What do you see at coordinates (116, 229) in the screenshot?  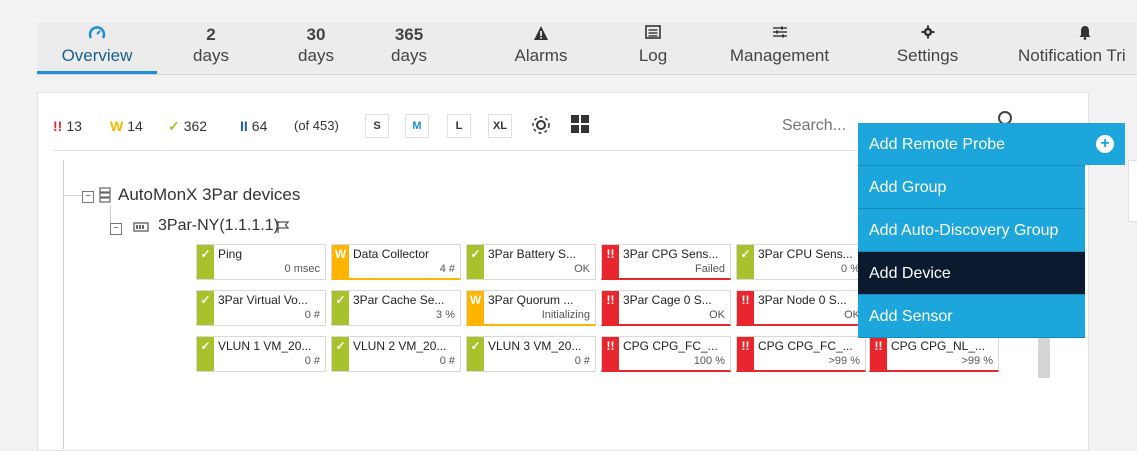 I see `collapse-device-icon: −` at bounding box center [116, 229].